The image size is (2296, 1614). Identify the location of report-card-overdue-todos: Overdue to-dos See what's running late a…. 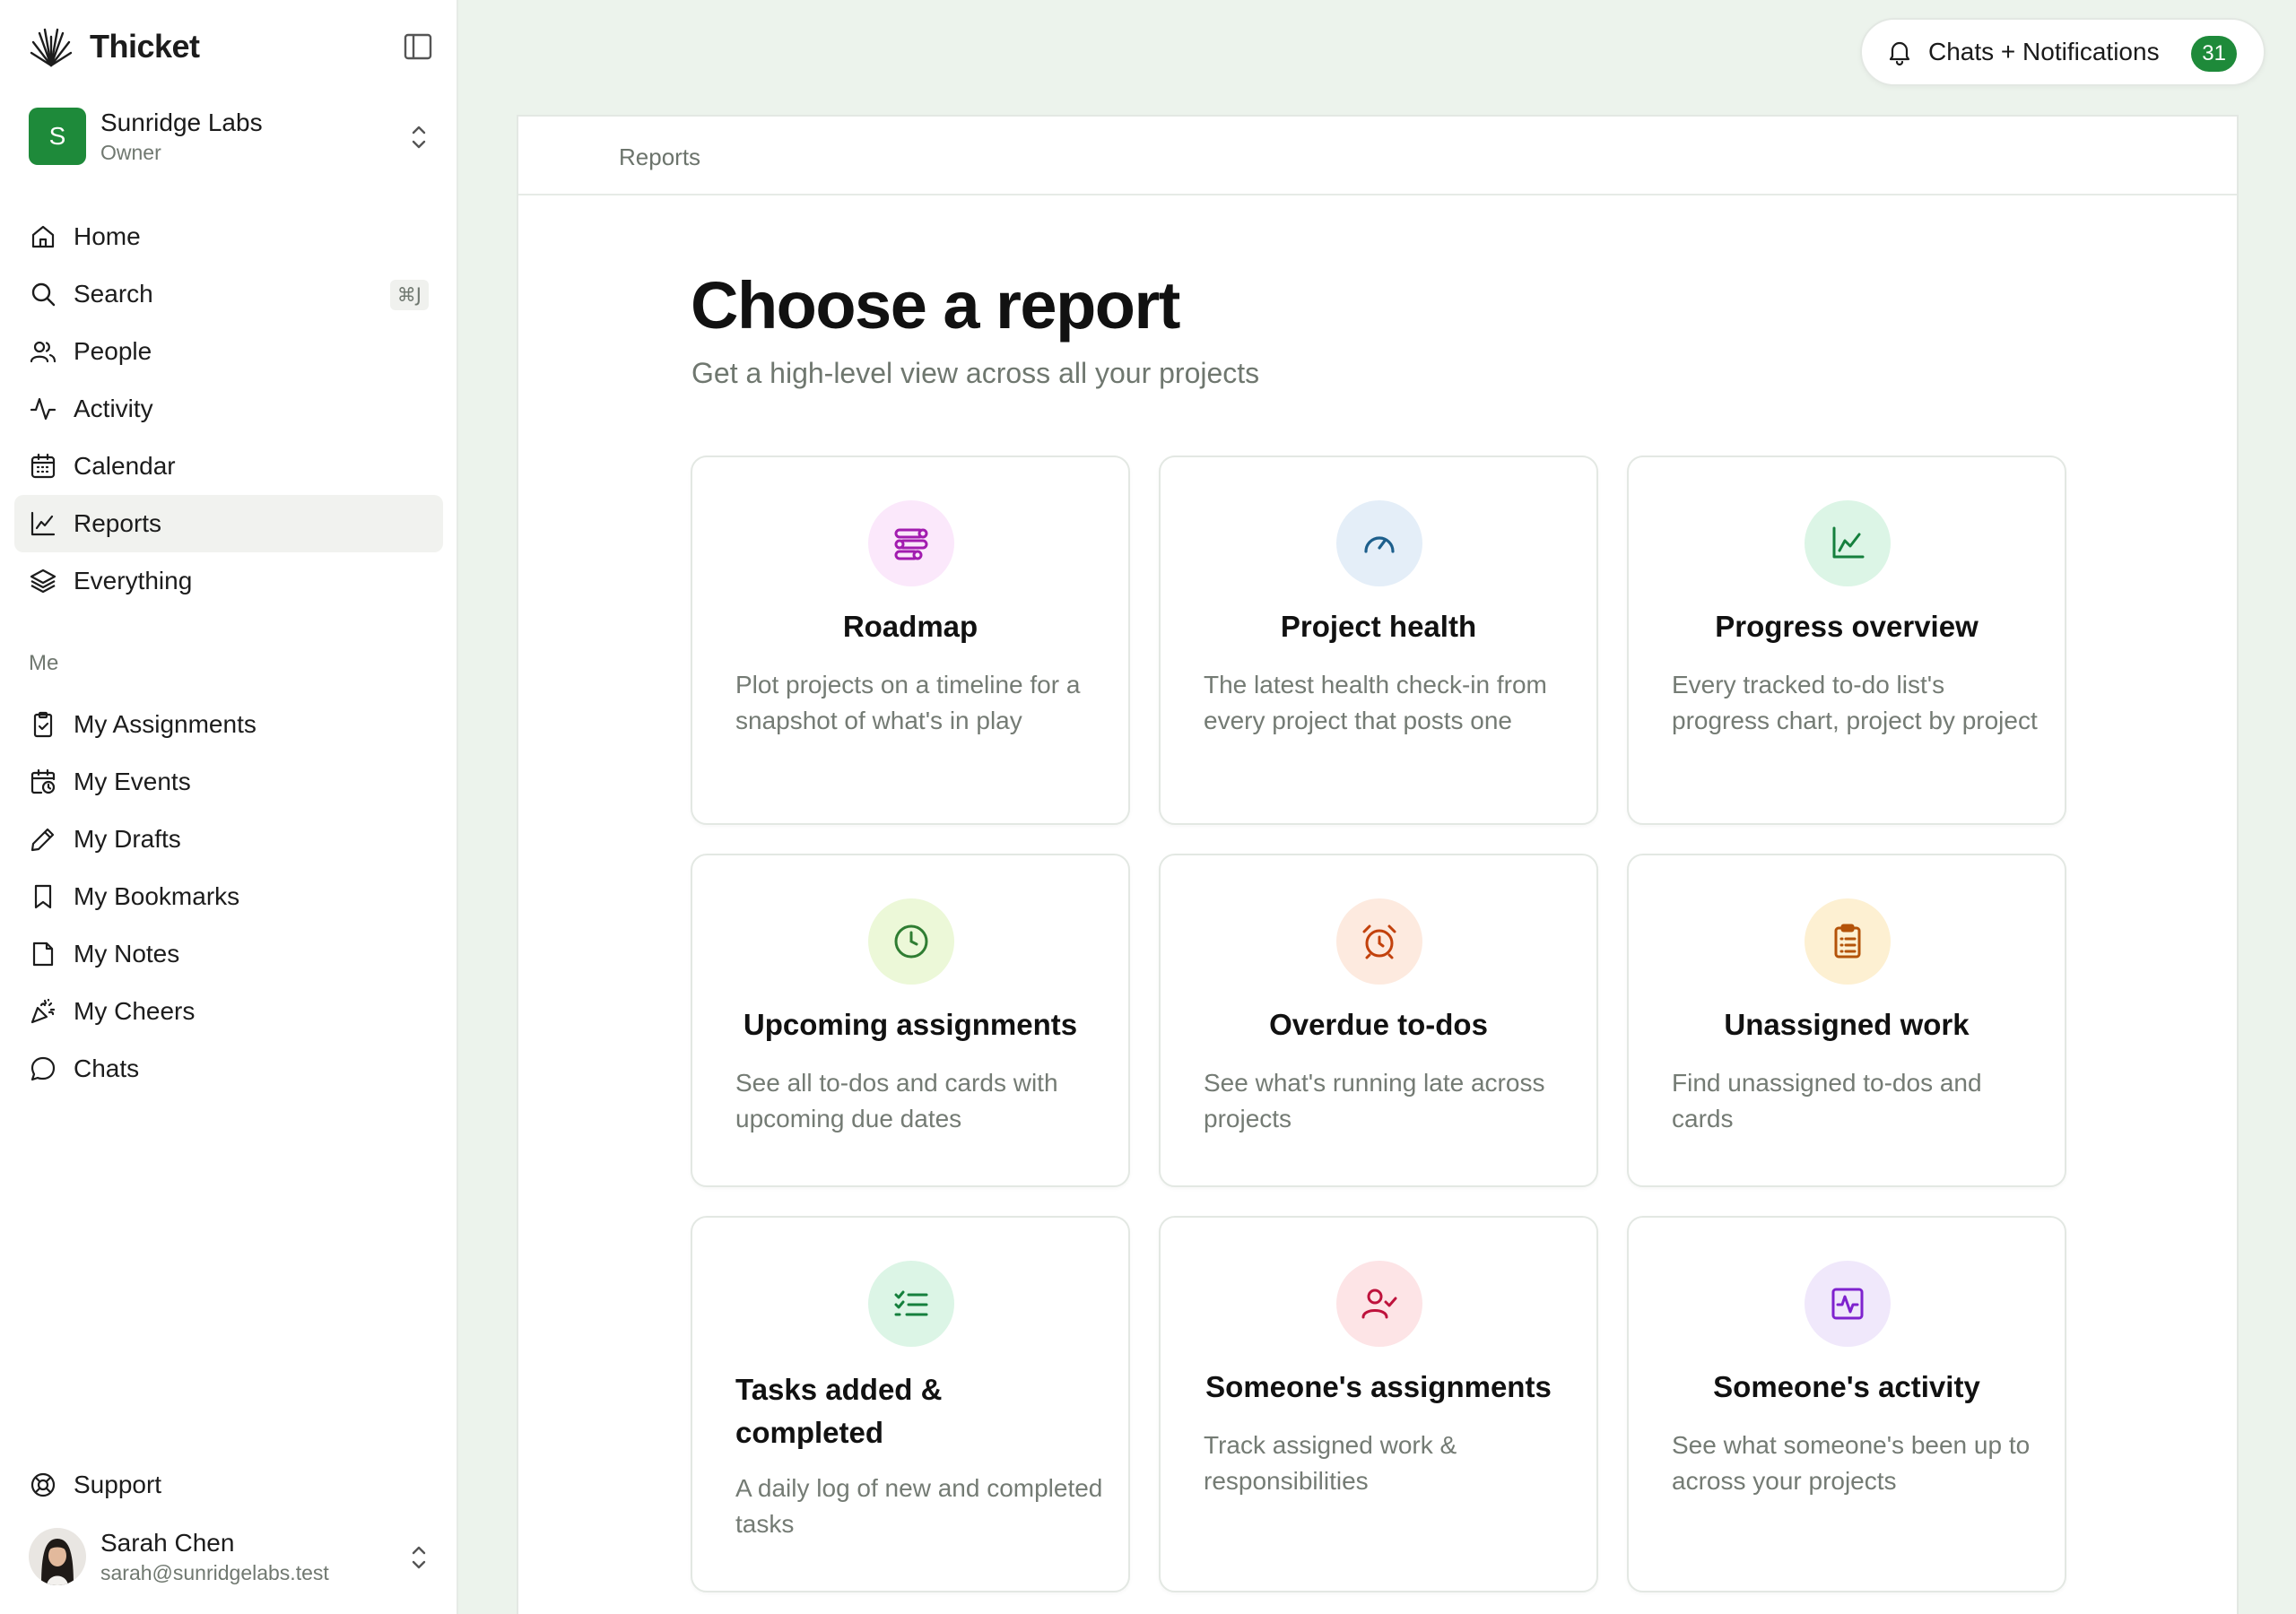
(1378, 1020).